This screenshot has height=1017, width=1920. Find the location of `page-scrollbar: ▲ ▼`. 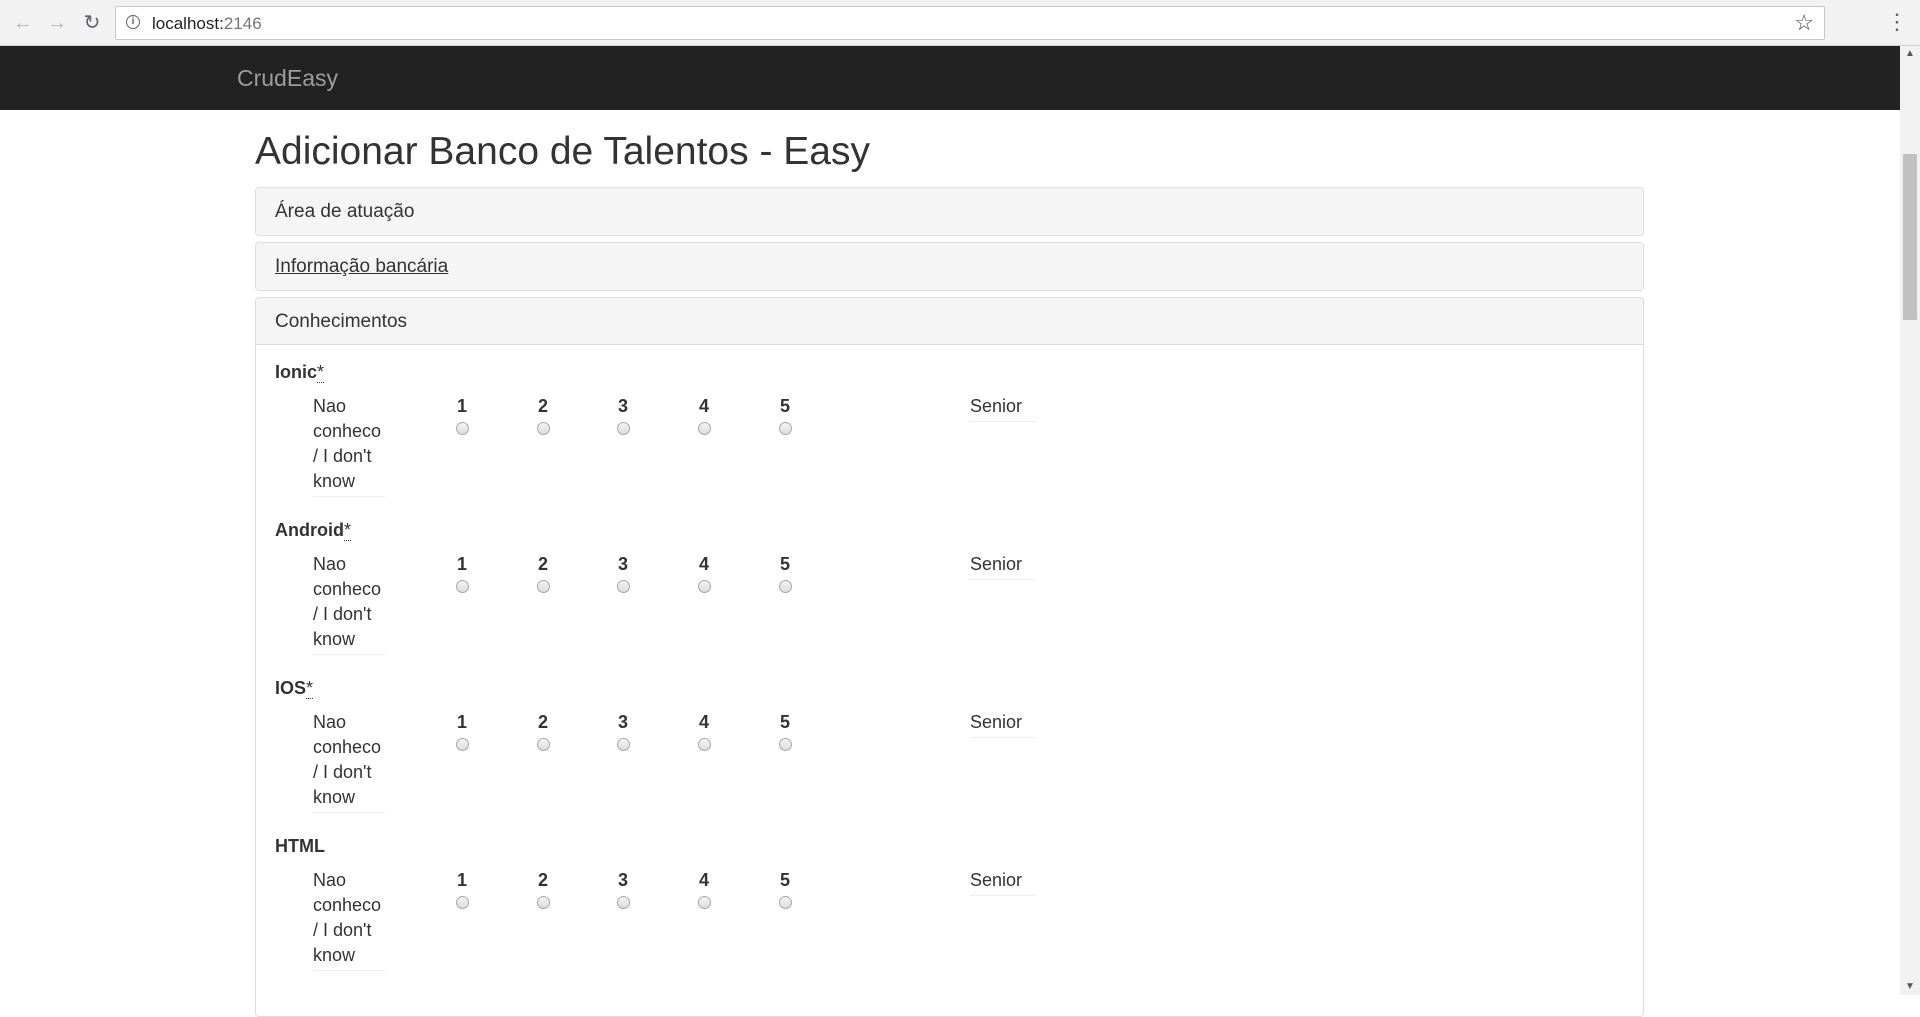

page-scrollbar: ▲ ▼ is located at coordinates (1910, 520).